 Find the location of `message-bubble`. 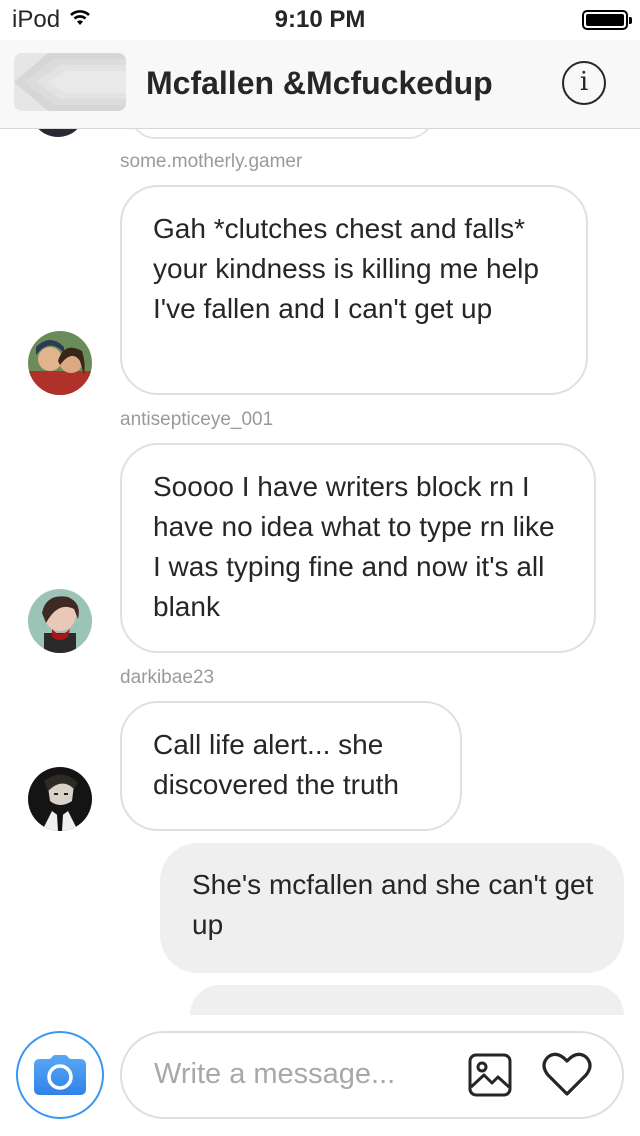

message-bubble is located at coordinates (282, 134).